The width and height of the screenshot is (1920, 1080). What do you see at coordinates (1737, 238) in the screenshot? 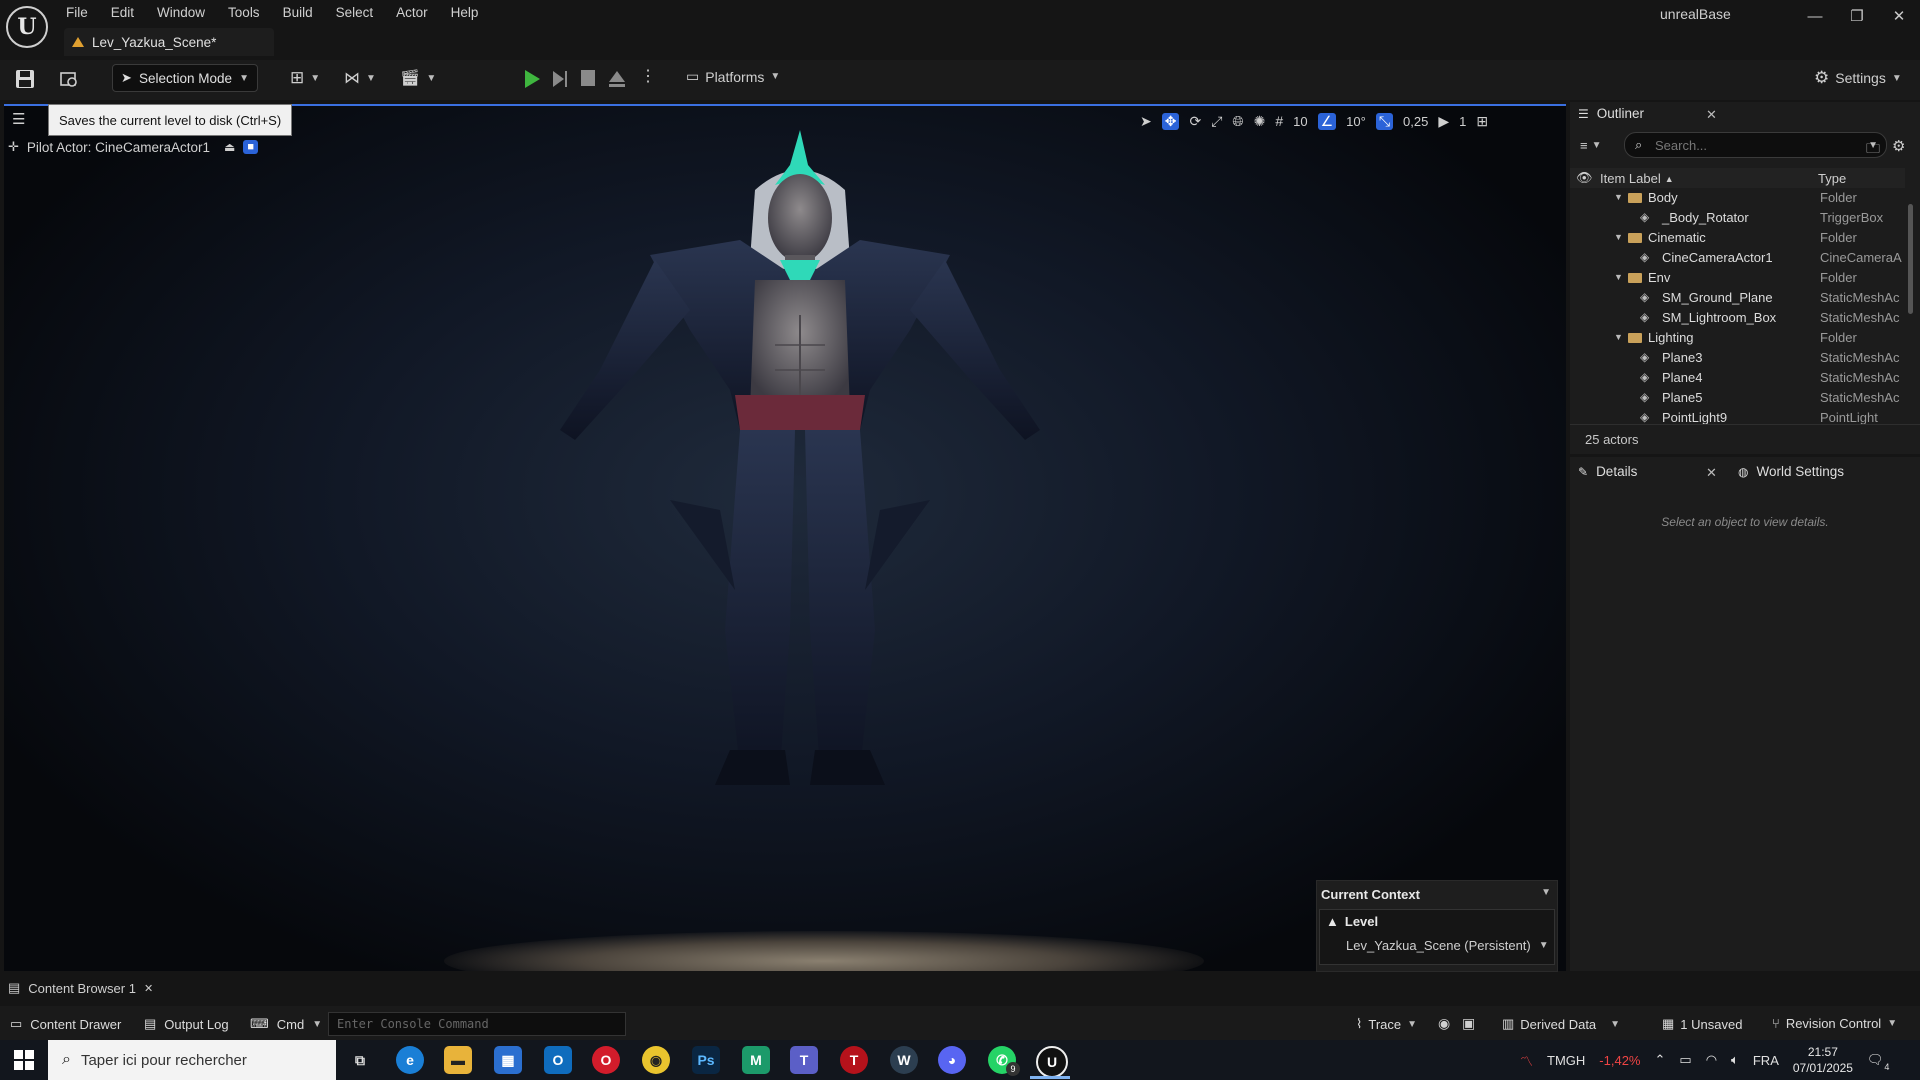
I see `outliner-folder-row: ▼ Cinematic Folder` at bounding box center [1737, 238].